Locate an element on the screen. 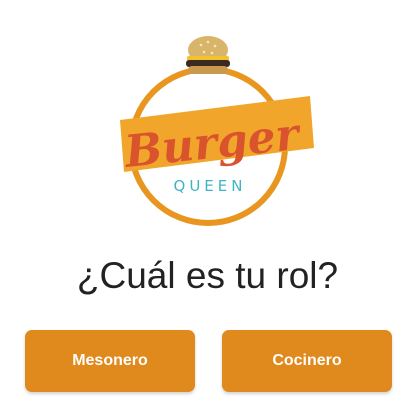 The height and width of the screenshot is (413, 415). role-question-heading: ¿Cuál es tu rol? is located at coordinates (207, 275).